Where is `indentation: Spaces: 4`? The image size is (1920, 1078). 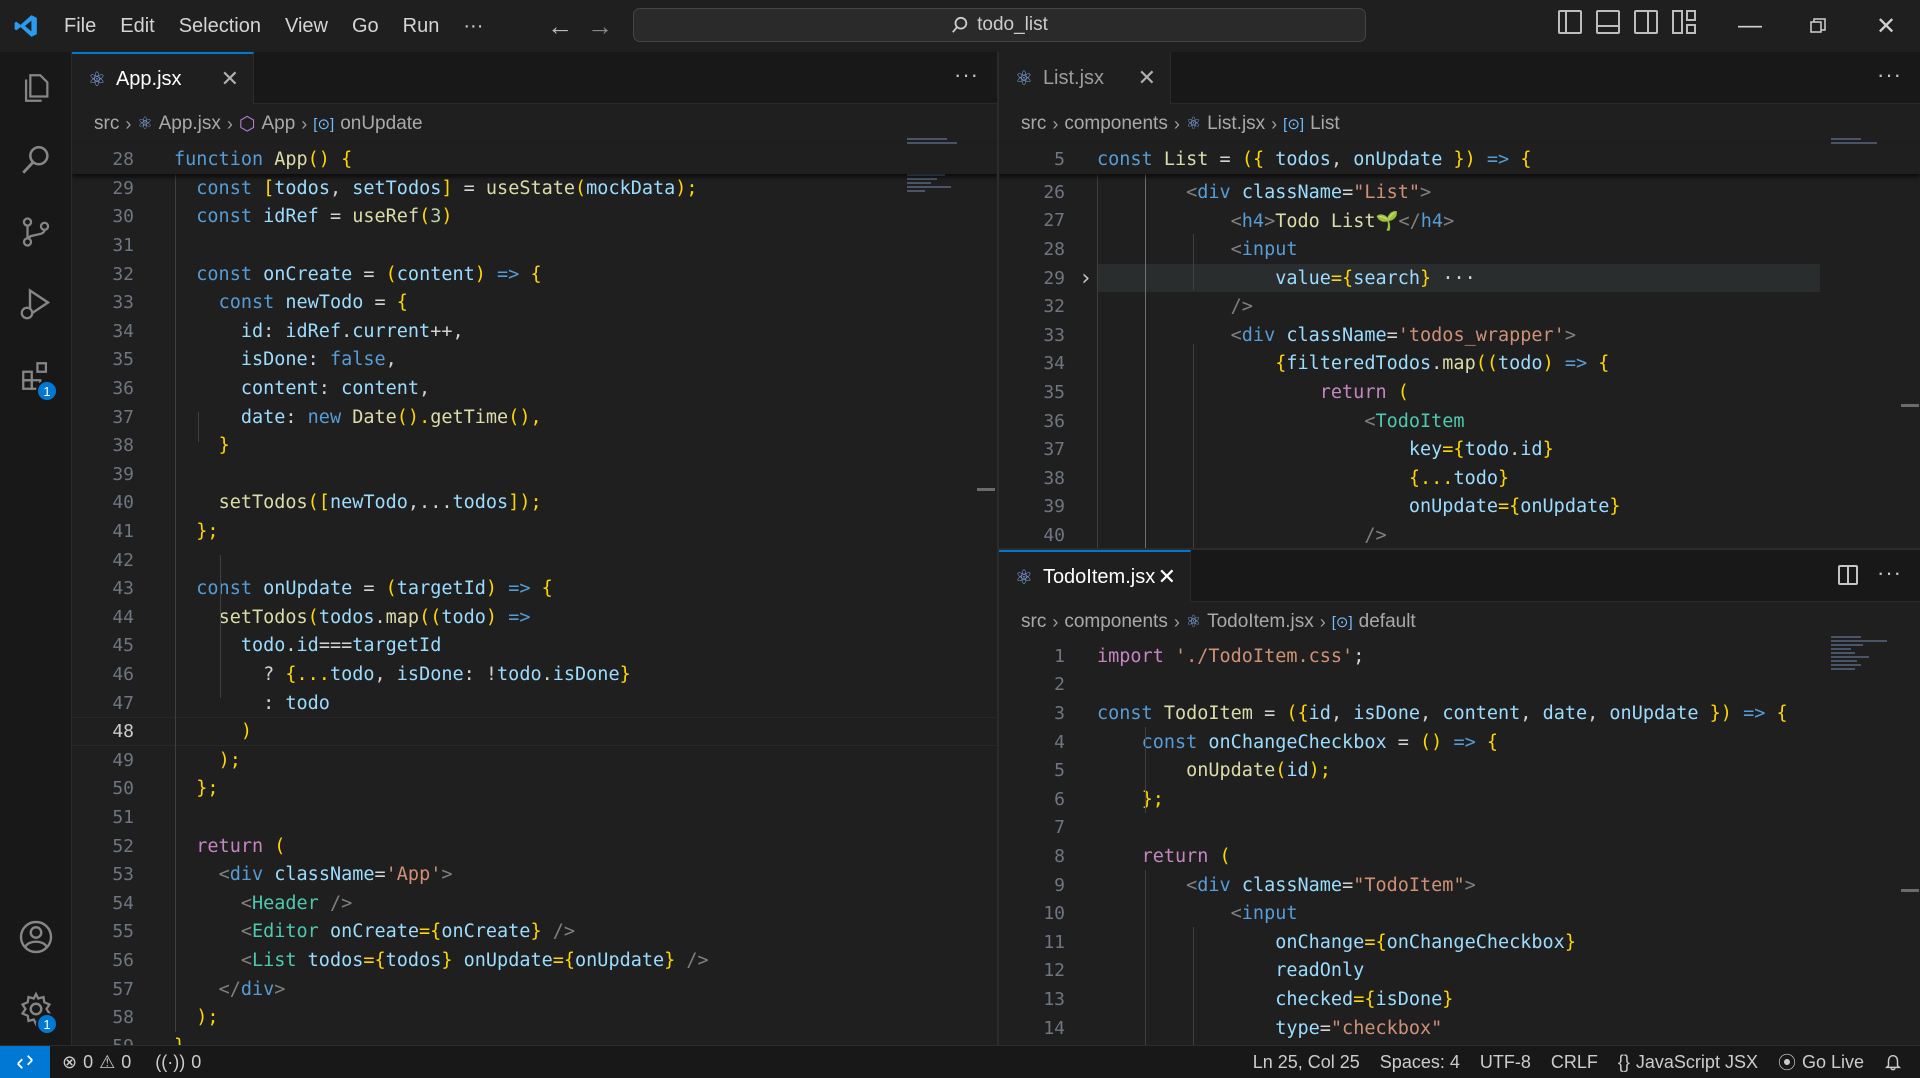 indentation: Spaces: 4 is located at coordinates (1420, 1062).